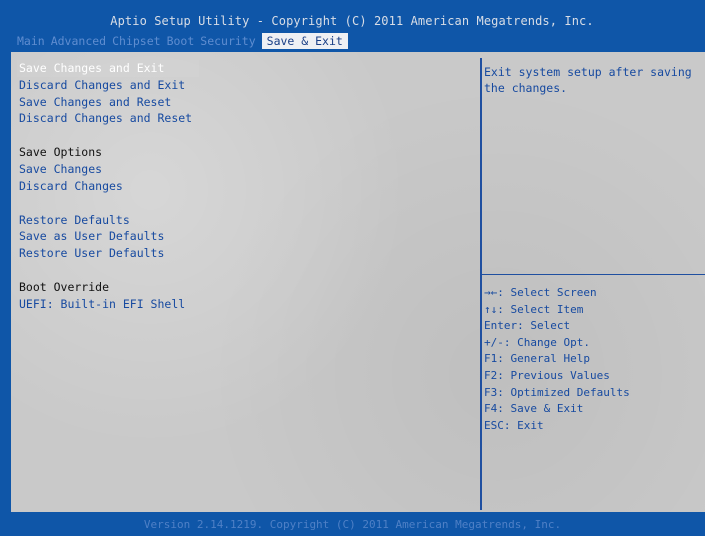 This screenshot has height=536, width=705. What do you see at coordinates (64, 286) in the screenshot?
I see `section-header-boot-override: Boot Override` at bounding box center [64, 286].